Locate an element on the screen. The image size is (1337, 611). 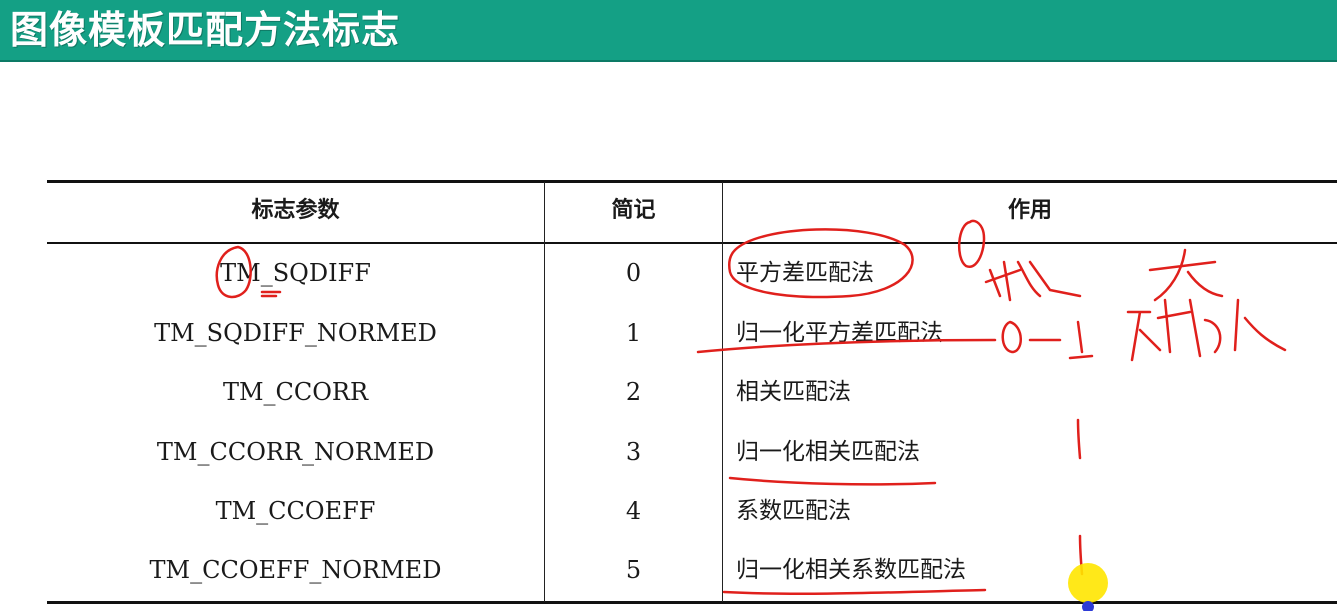
ink-scribble-similar is located at coordinates (1033, 281).